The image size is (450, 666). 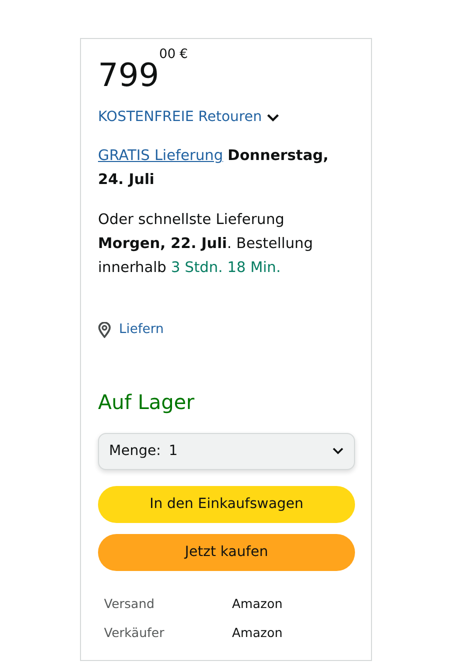 I want to click on delivery-link: GRATIS Lieferung, so click(x=161, y=156).